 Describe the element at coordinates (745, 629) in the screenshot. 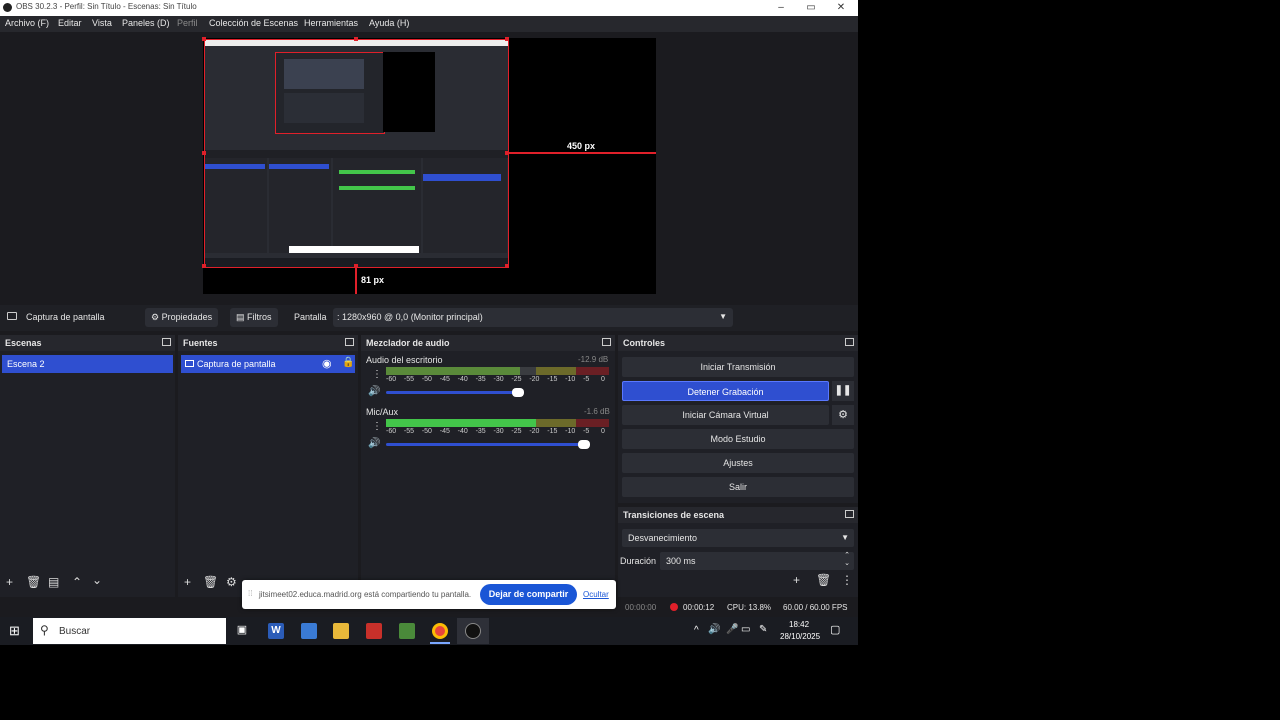

I see `display-icon: ▭` at that location.